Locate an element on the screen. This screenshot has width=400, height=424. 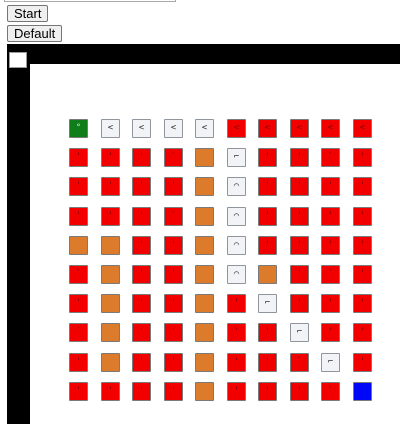
grid-cell-1-9: ' is located at coordinates (362, 157).